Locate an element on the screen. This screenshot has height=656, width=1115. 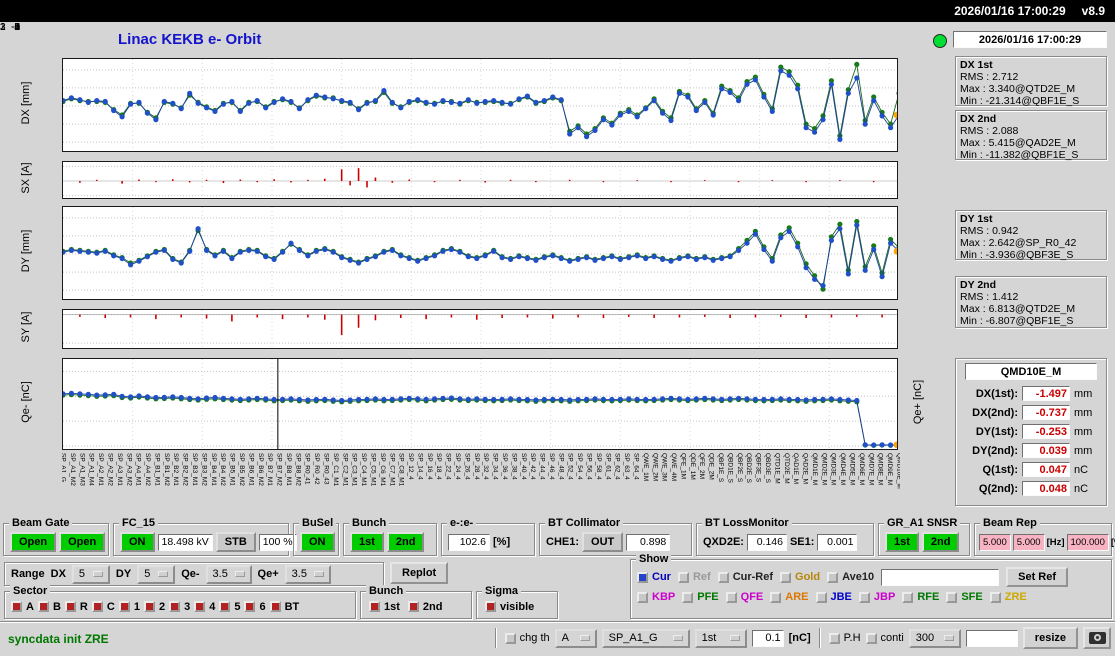
sector-toggle-a: A is located at coordinates (22, 607).